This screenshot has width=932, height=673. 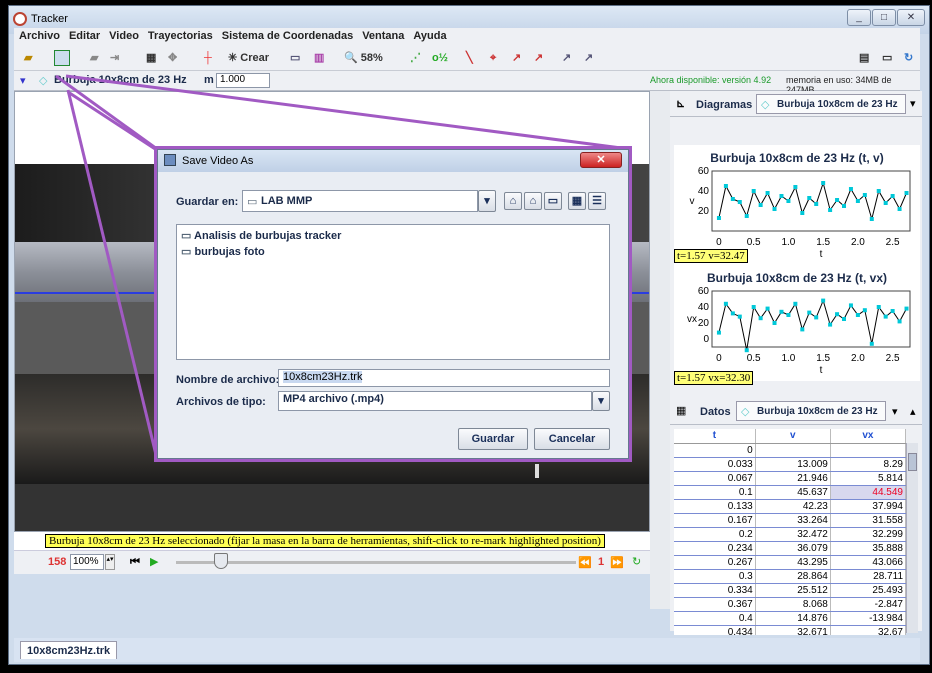 What do you see at coordinates (538, 58) in the screenshot?
I see `acceleration-icon: ↗` at bounding box center [538, 58].